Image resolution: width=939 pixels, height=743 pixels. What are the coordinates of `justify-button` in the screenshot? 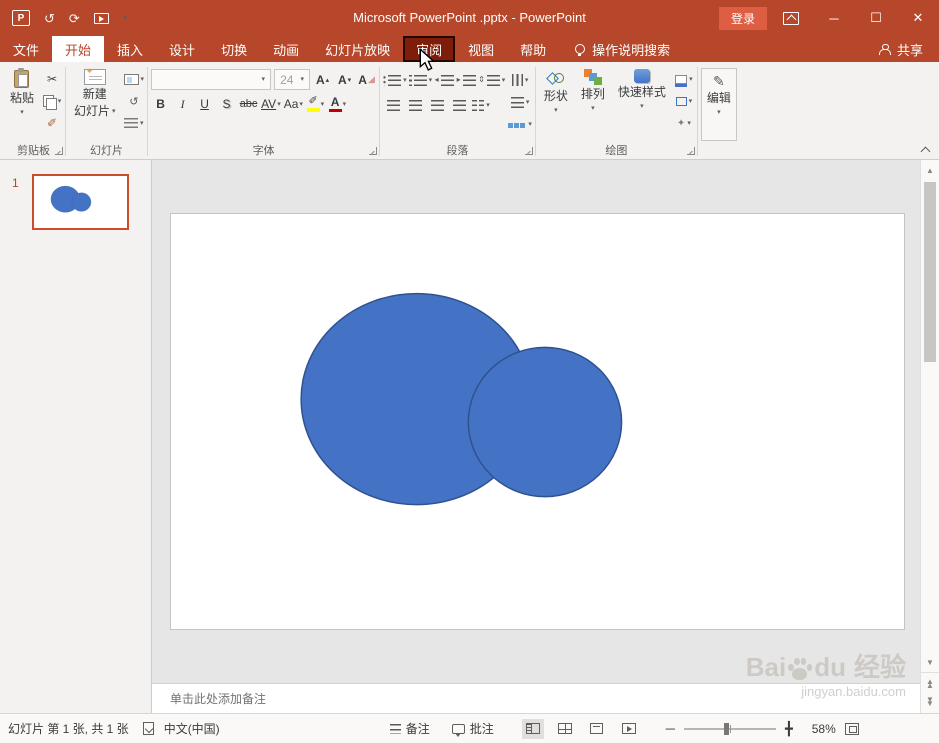 It's located at (459, 105).